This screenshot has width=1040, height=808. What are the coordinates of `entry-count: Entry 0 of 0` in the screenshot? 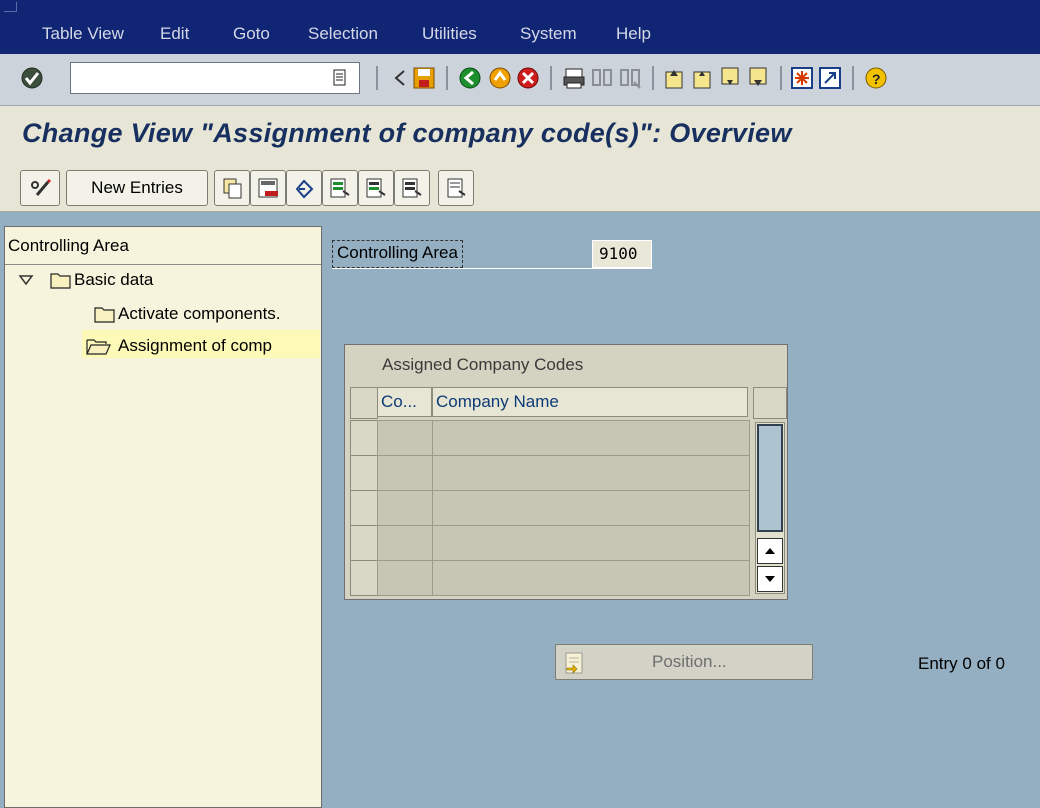 It's located at (961, 663).